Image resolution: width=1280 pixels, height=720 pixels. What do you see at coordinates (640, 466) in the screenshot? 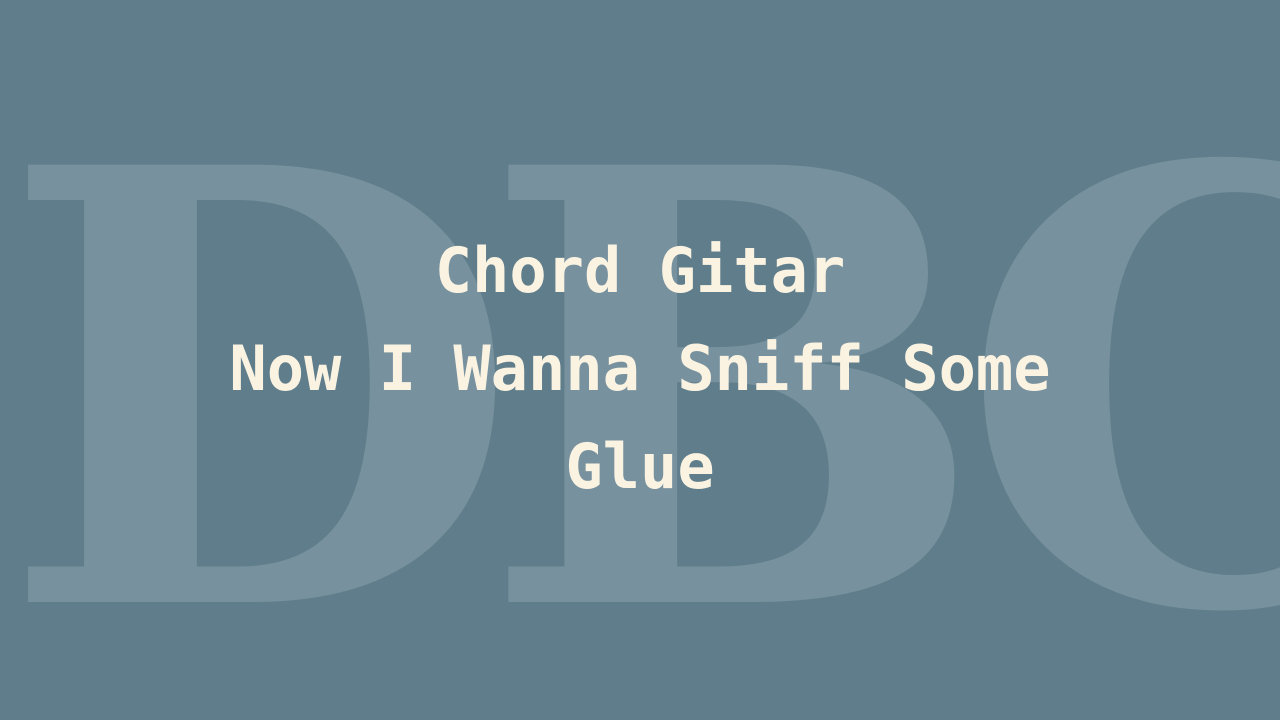
I see `title-line-song-name-end: Glue` at bounding box center [640, 466].